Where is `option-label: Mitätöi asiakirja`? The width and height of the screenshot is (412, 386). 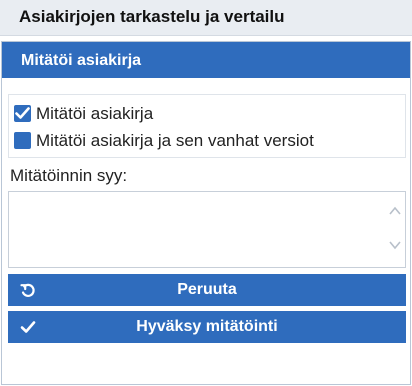 option-label: Mitätöi asiakirja is located at coordinates (95, 113).